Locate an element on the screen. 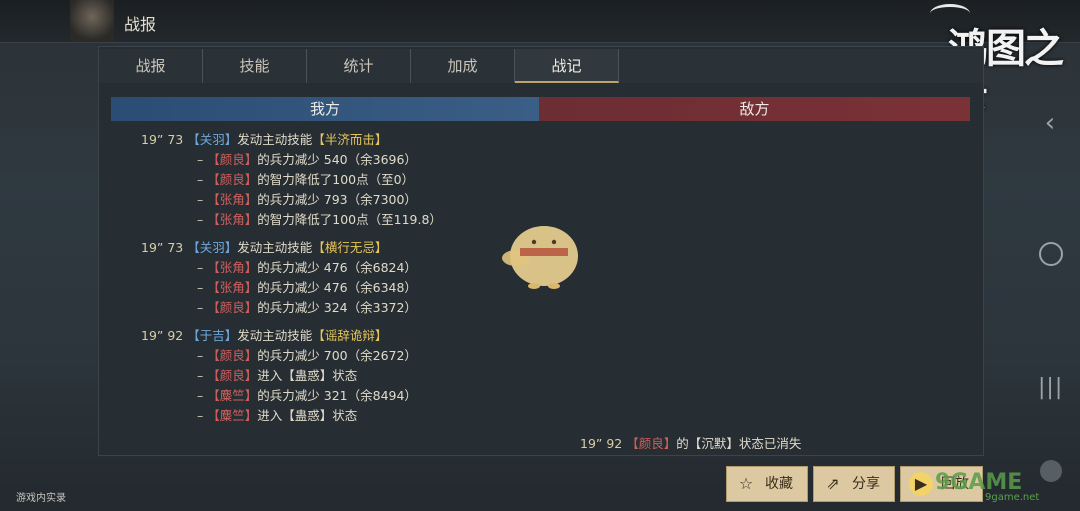  log-effect: – 【颜良】的兵力减少 700（余2672） is located at coordinates (307, 355).